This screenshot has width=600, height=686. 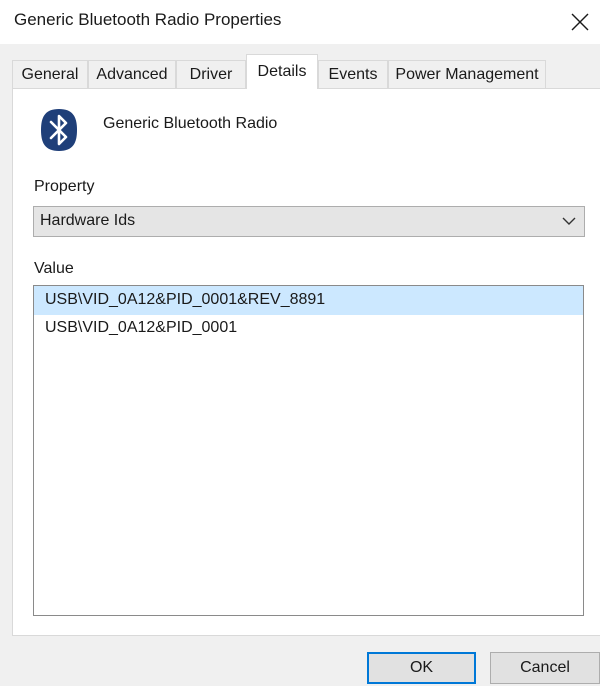 I want to click on property-label: Property, so click(x=64, y=186).